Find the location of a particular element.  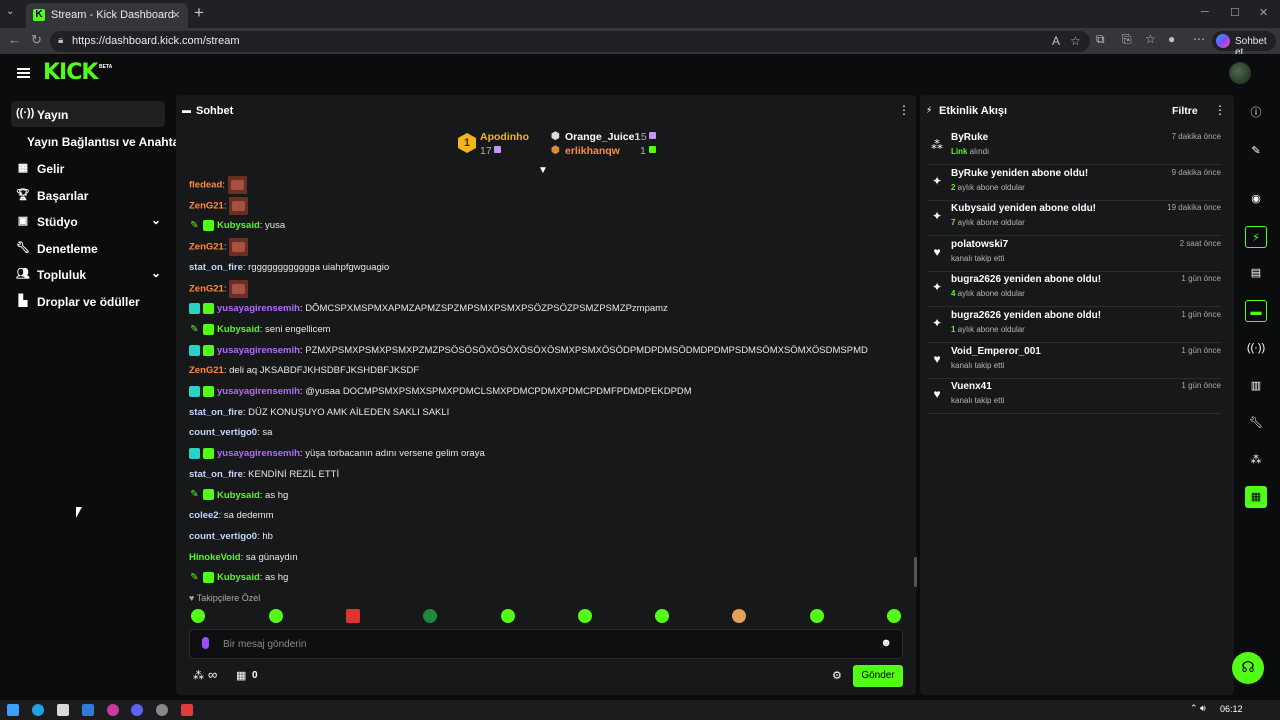

chat-scrollbar is located at coordinates (915, 572).